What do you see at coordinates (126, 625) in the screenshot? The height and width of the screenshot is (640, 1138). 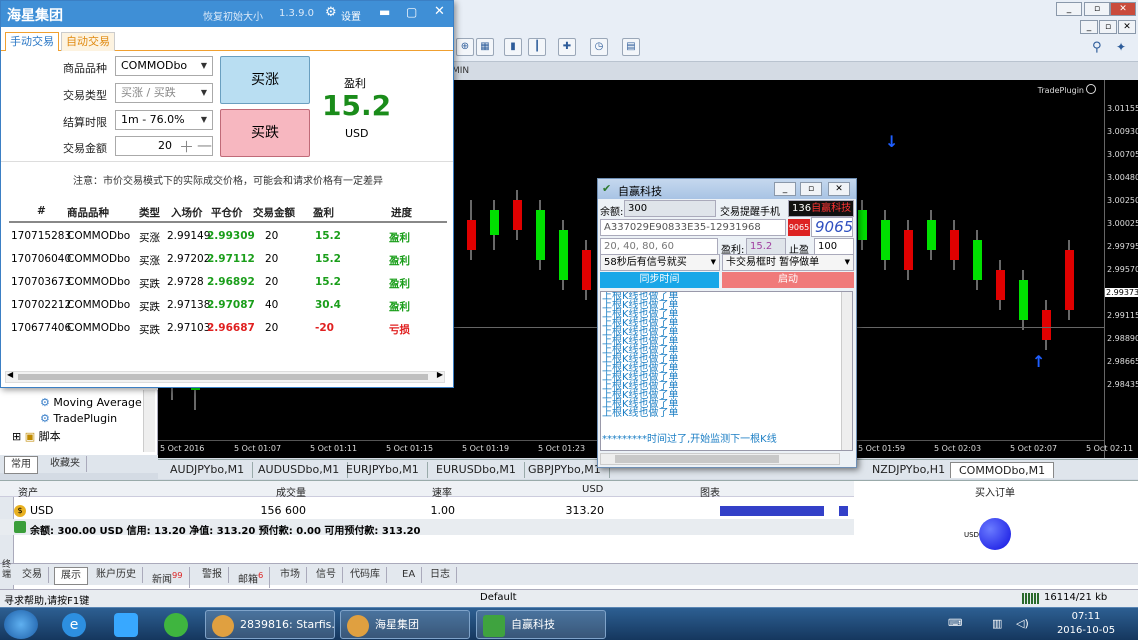 I see `bird-app-icon` at bounding box center [126, 625].